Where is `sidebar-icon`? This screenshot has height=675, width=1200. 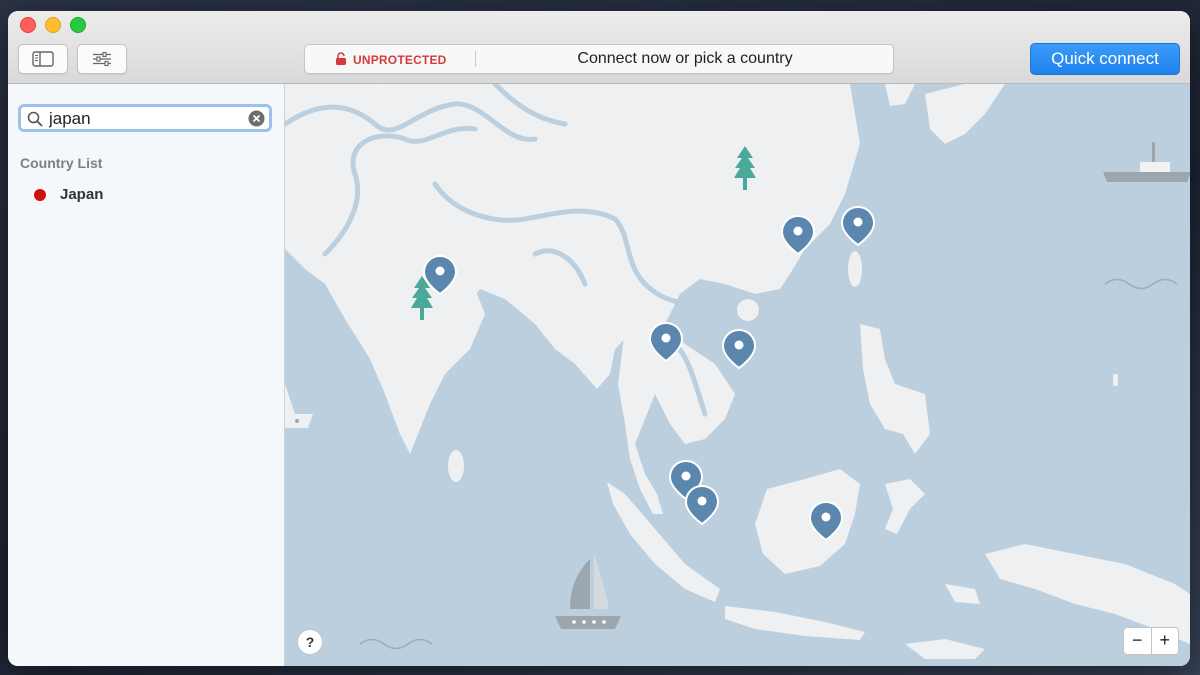 sidebar-icon is located at coordinates (43, 59).